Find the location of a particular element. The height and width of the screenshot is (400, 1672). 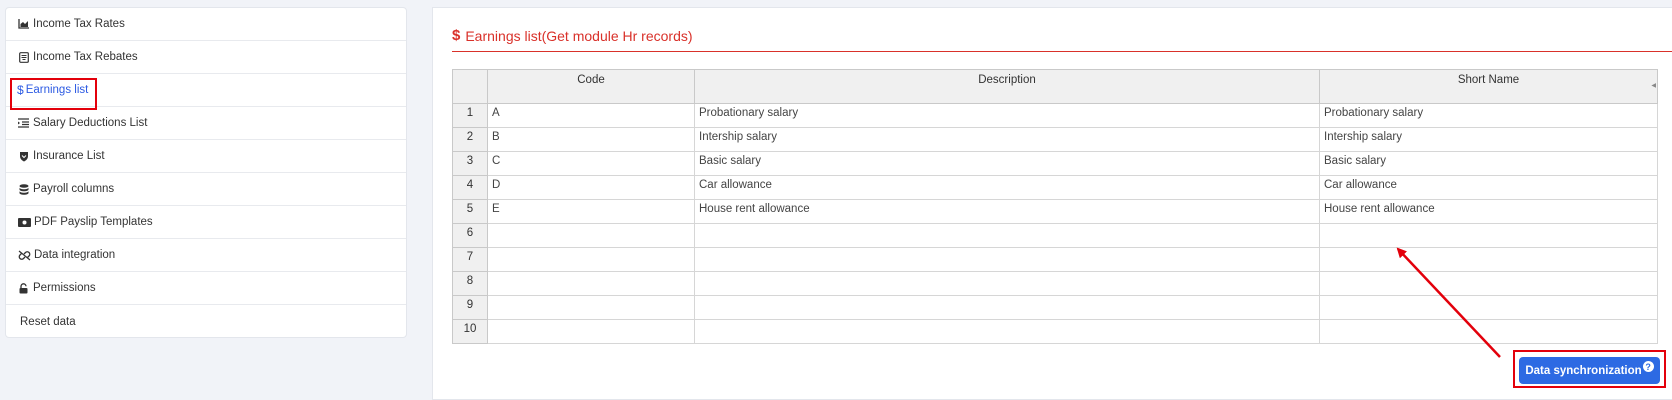

table-row: 3 C Basic salary Basic salary is located at coordinates (1055, 163).